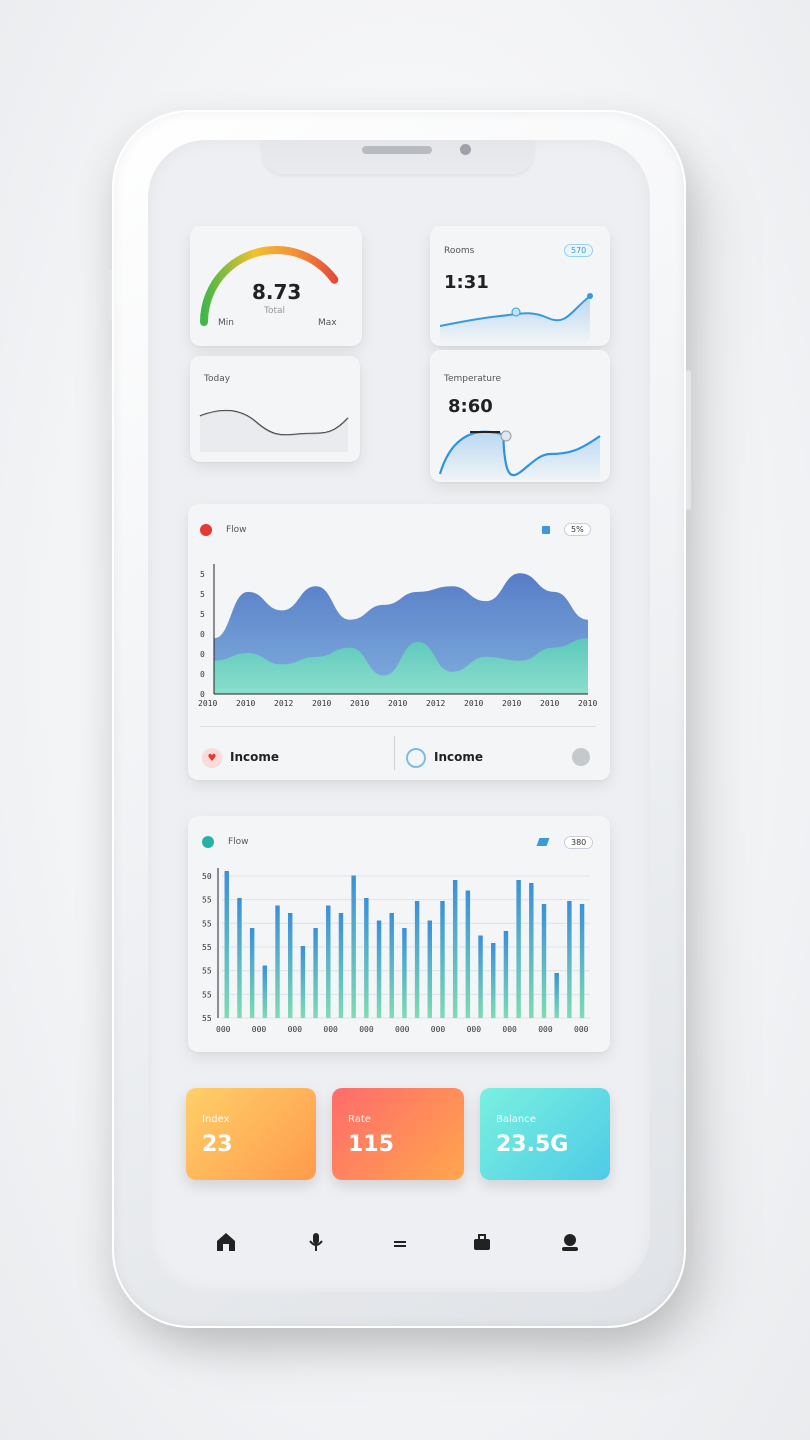 The height and width of the screenshot is (1440, 810). What do you see at coordinates (416, 758) in the screenshot?
I see `area-chart-footer-right-icon` at bounding box center [416, 758].